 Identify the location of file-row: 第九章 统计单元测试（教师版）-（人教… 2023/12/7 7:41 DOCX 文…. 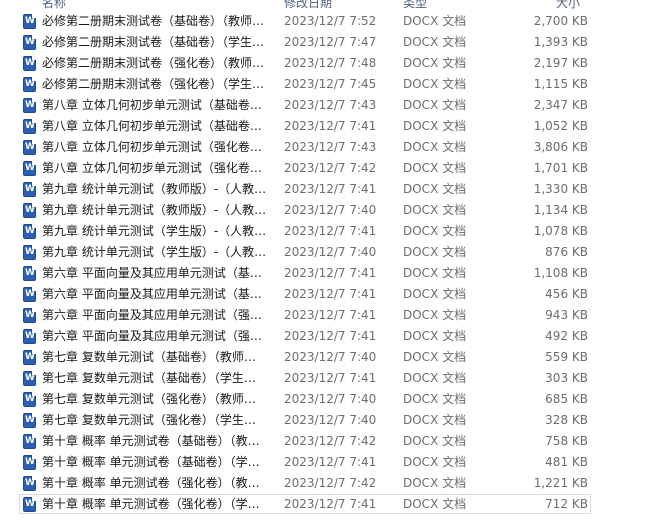
(325, 189).